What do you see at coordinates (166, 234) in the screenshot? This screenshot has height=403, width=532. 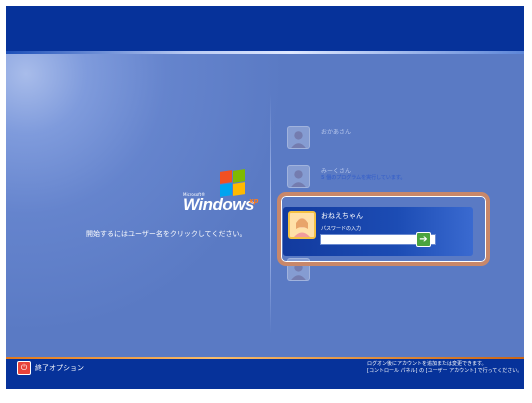 I see `instruction-text: 開始するにはユーザー名をクリックしてください。` at bounding box center [166, 234].